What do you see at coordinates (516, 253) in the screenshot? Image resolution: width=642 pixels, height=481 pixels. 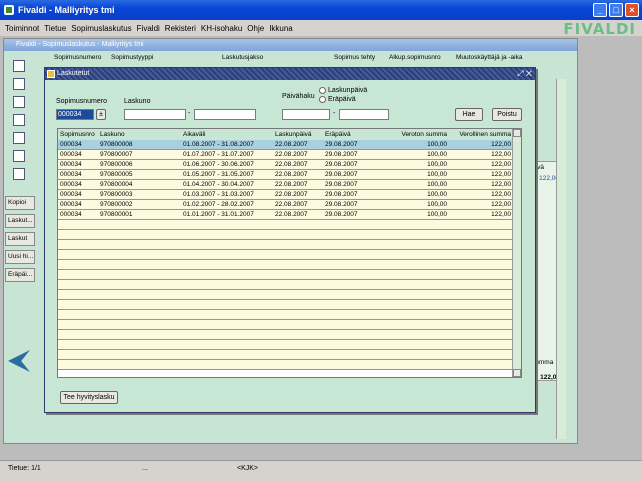 I see `table-scrollbar` at bounding box center [516, 253].